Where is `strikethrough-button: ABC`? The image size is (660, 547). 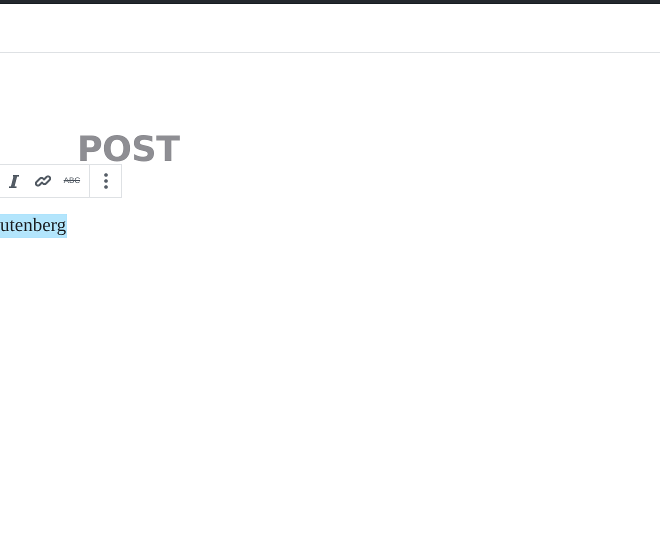 strikethrough-button: ABC is located at coordinates (72, 181).